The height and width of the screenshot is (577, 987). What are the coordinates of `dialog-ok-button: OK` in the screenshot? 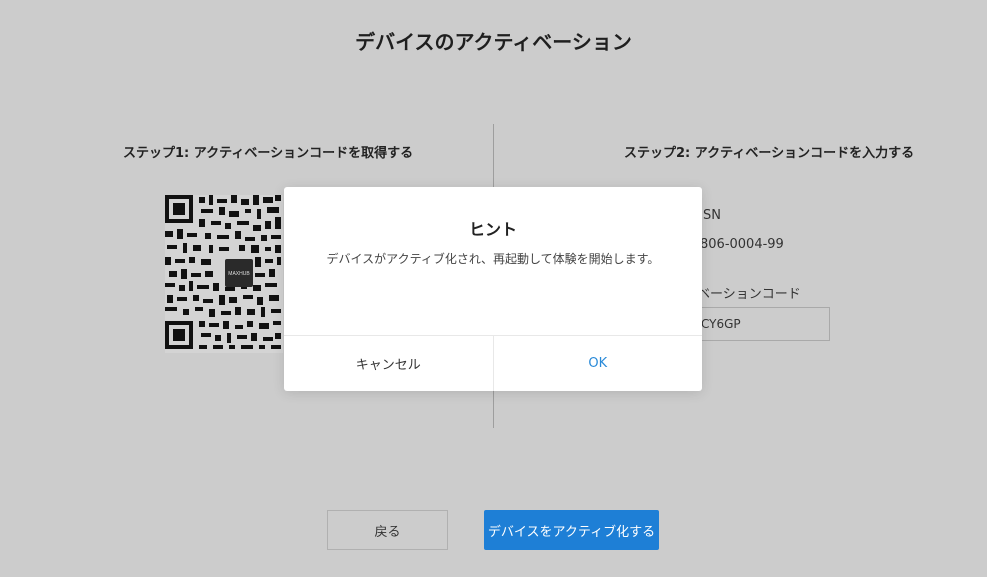 It's located at (598, 363).